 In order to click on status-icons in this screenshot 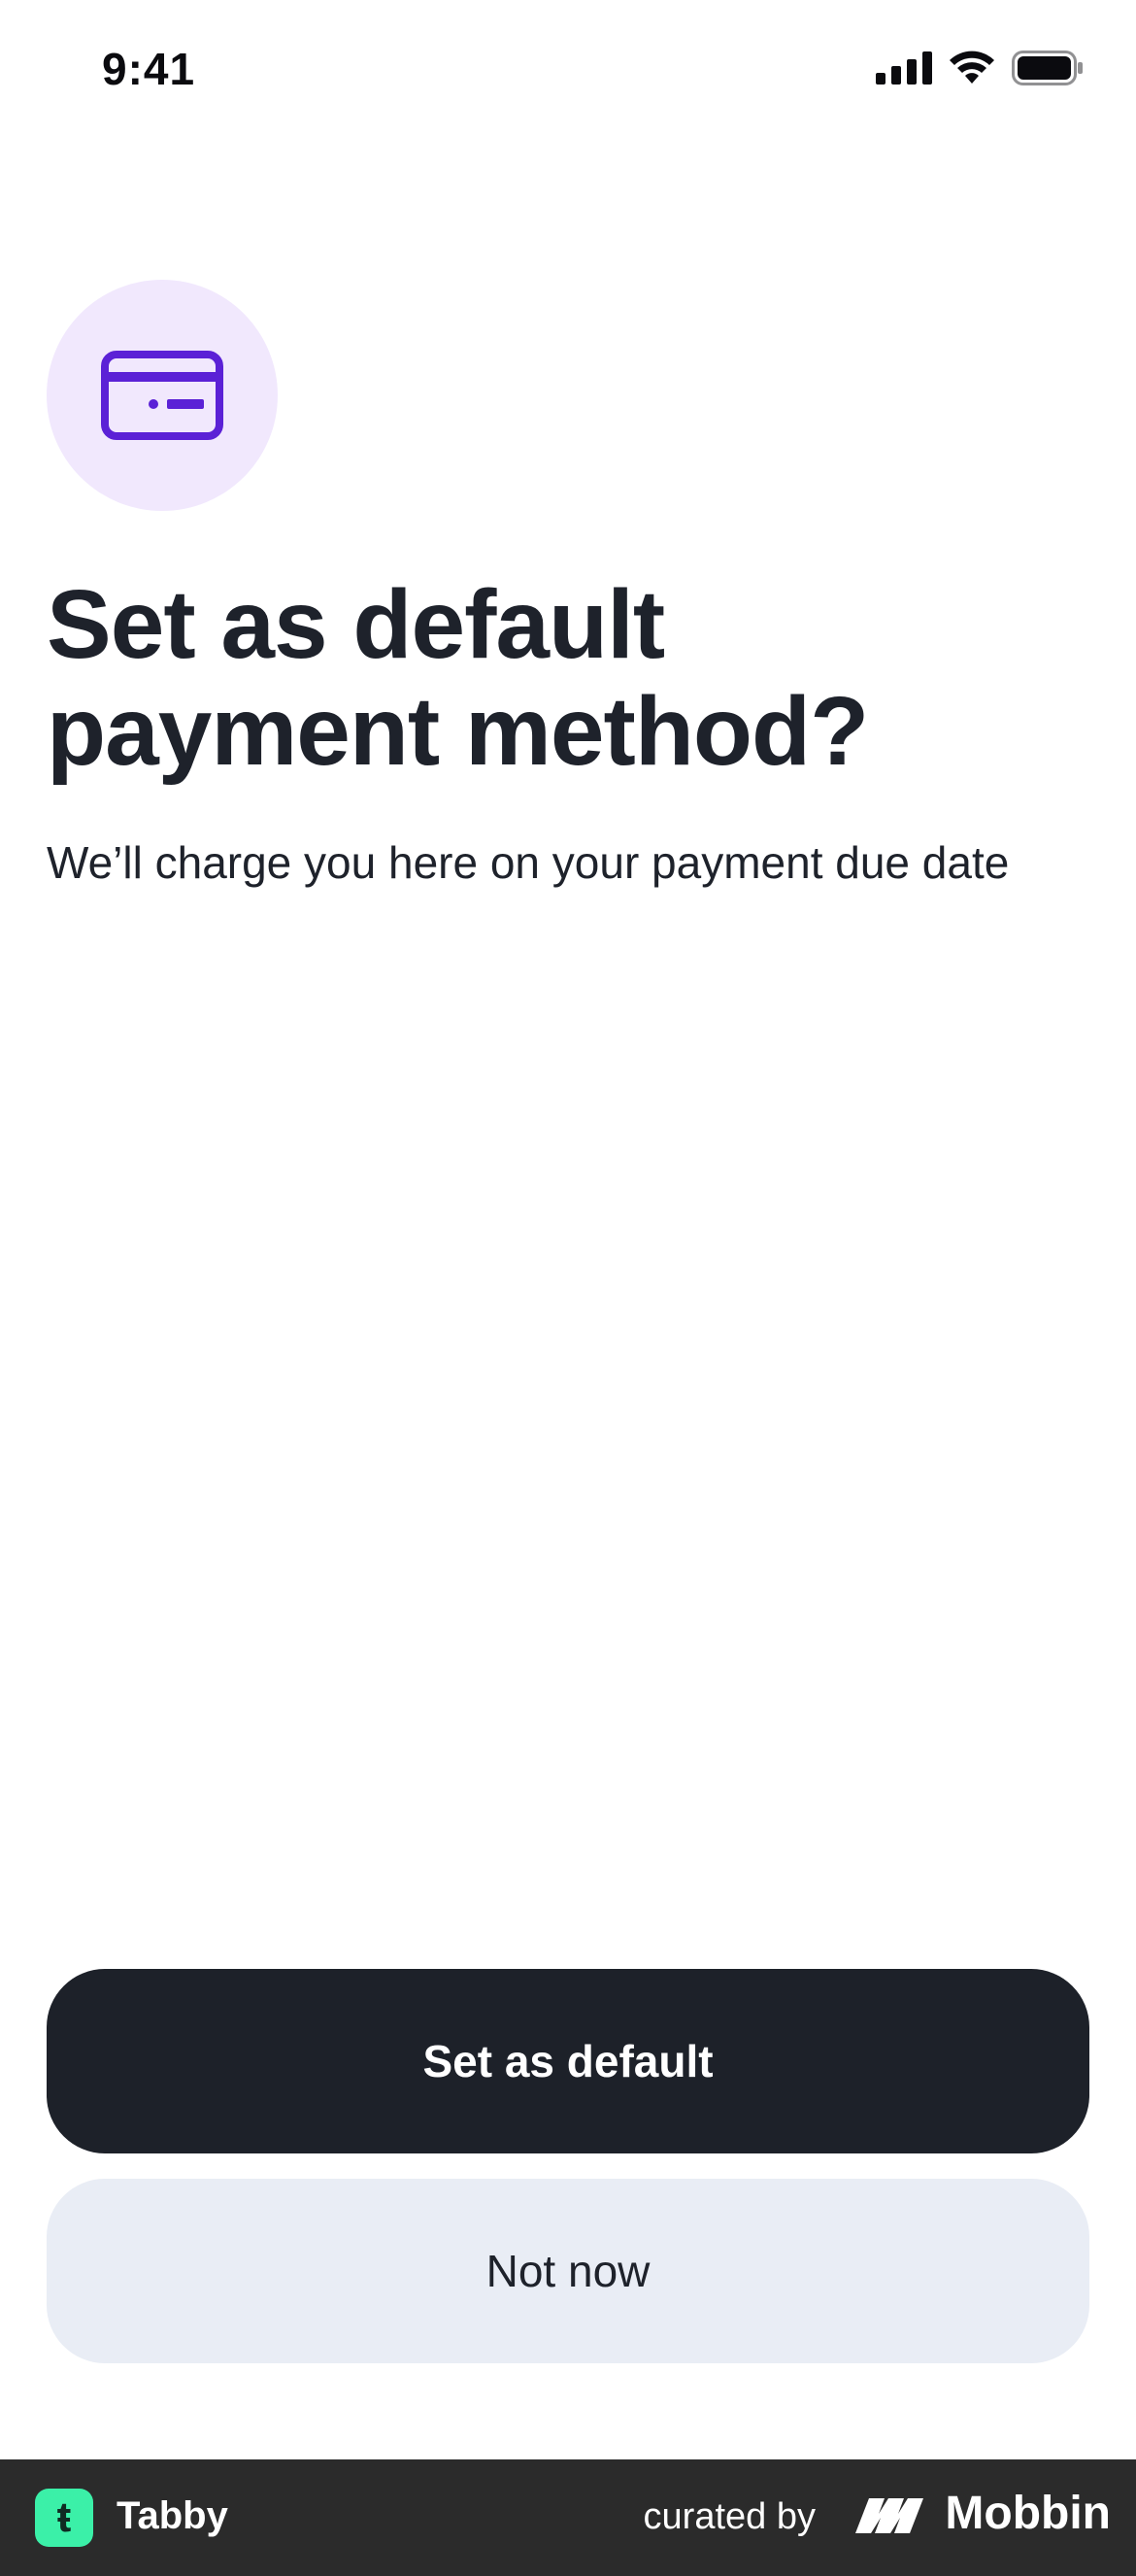, I will do `click(980, 68)`.